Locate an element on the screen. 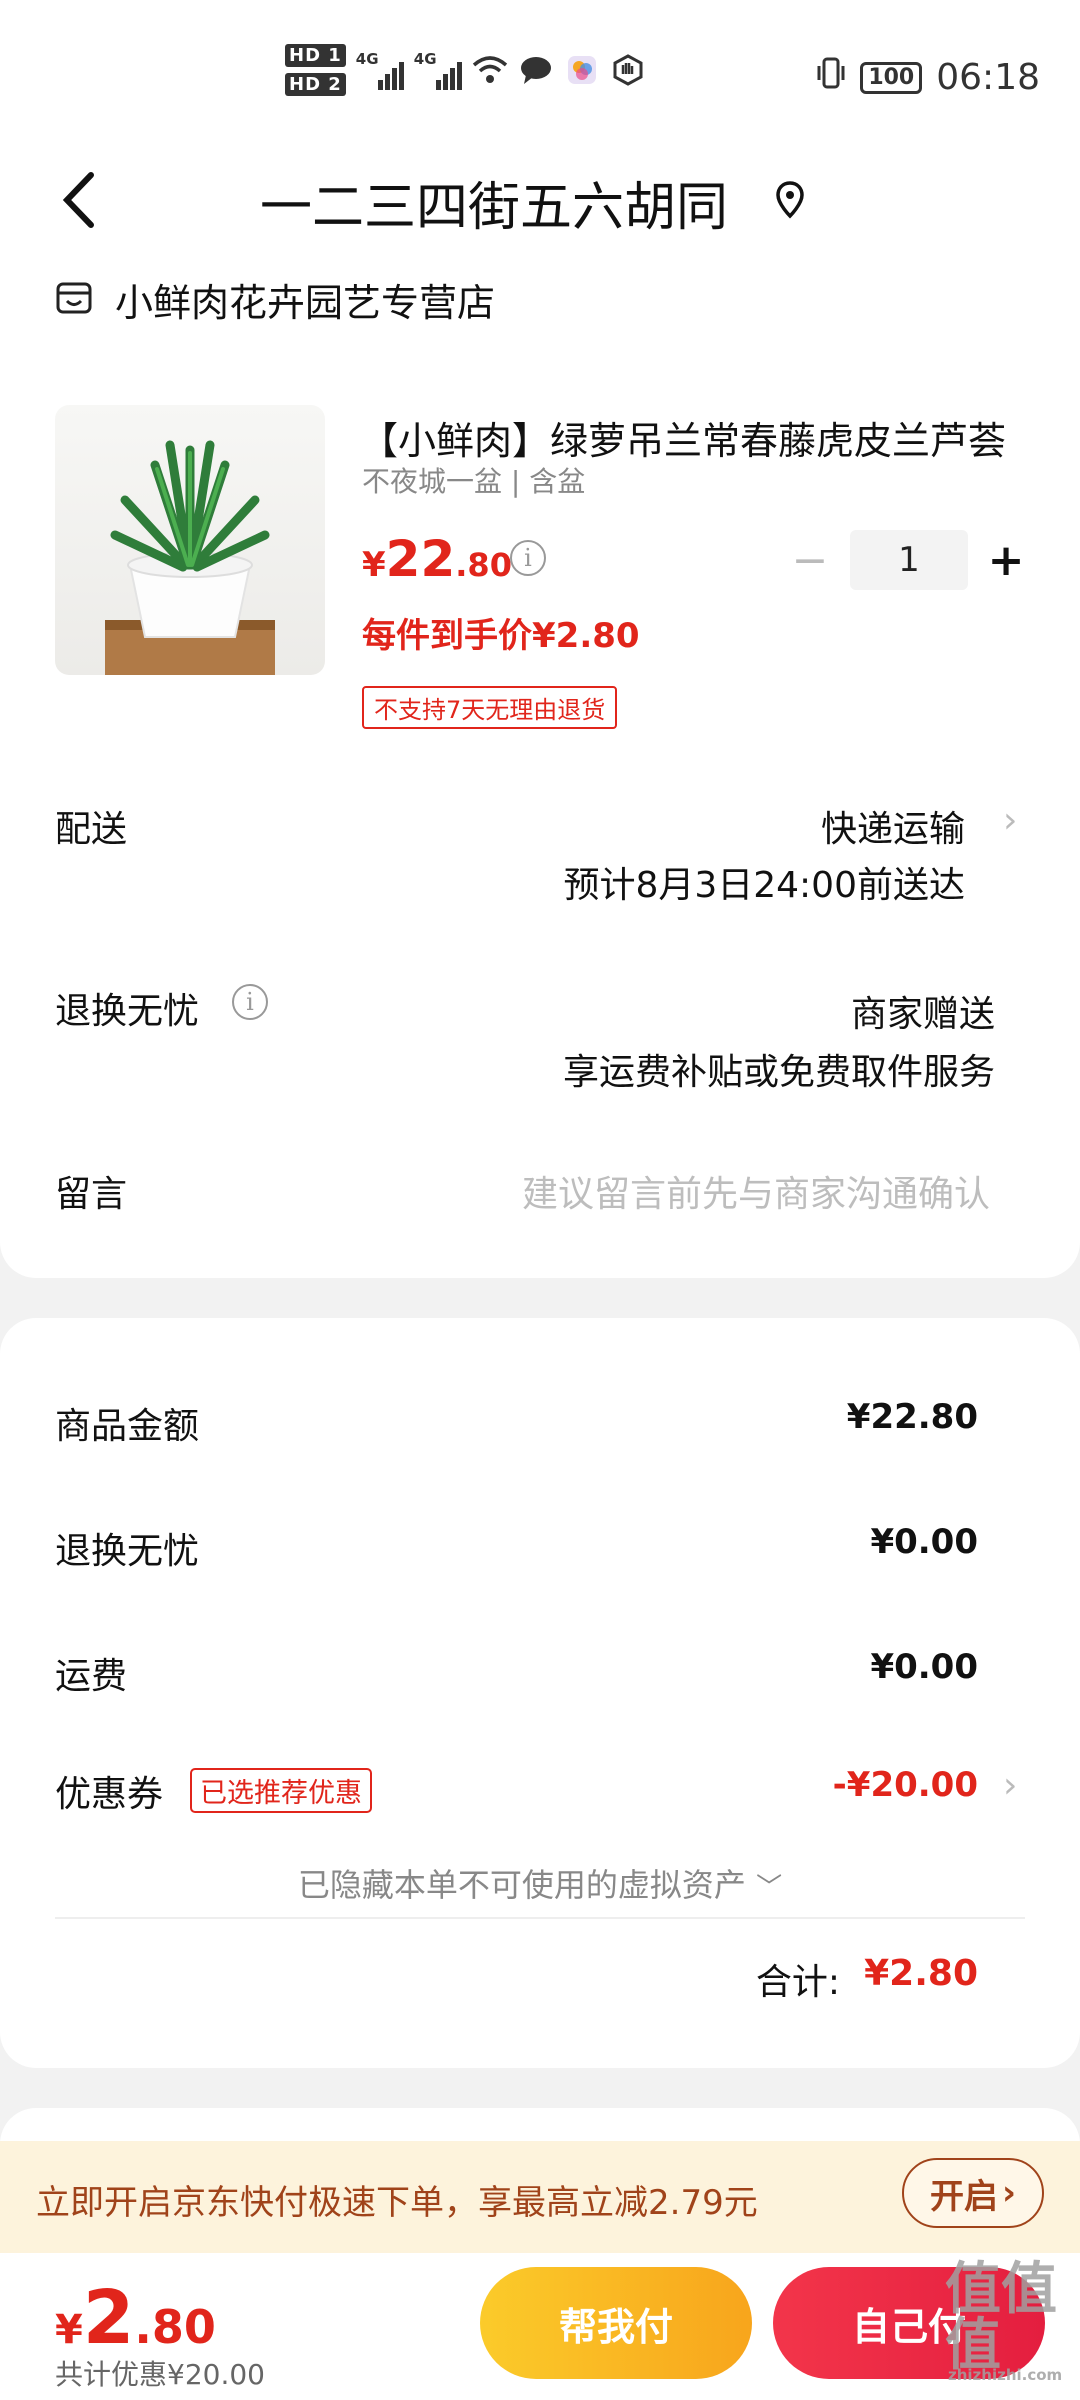  back-button is located at coordinates (80, 200).